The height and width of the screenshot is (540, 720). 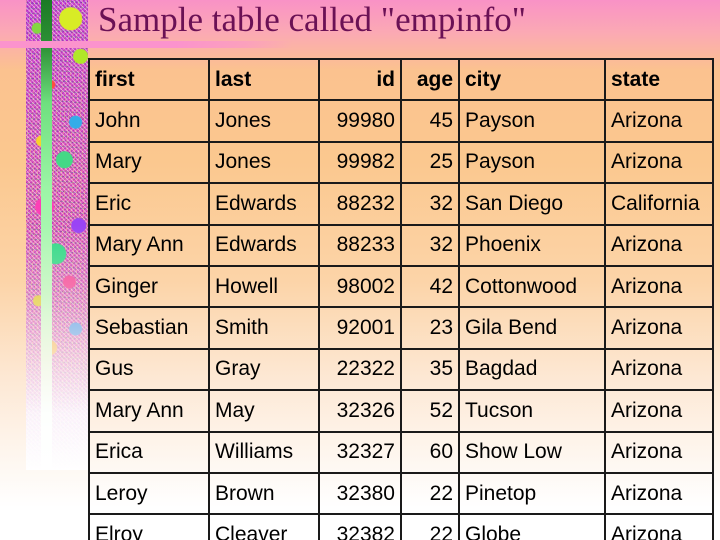 I want to click on cell-city: Globe, so click(x=532, y=526).